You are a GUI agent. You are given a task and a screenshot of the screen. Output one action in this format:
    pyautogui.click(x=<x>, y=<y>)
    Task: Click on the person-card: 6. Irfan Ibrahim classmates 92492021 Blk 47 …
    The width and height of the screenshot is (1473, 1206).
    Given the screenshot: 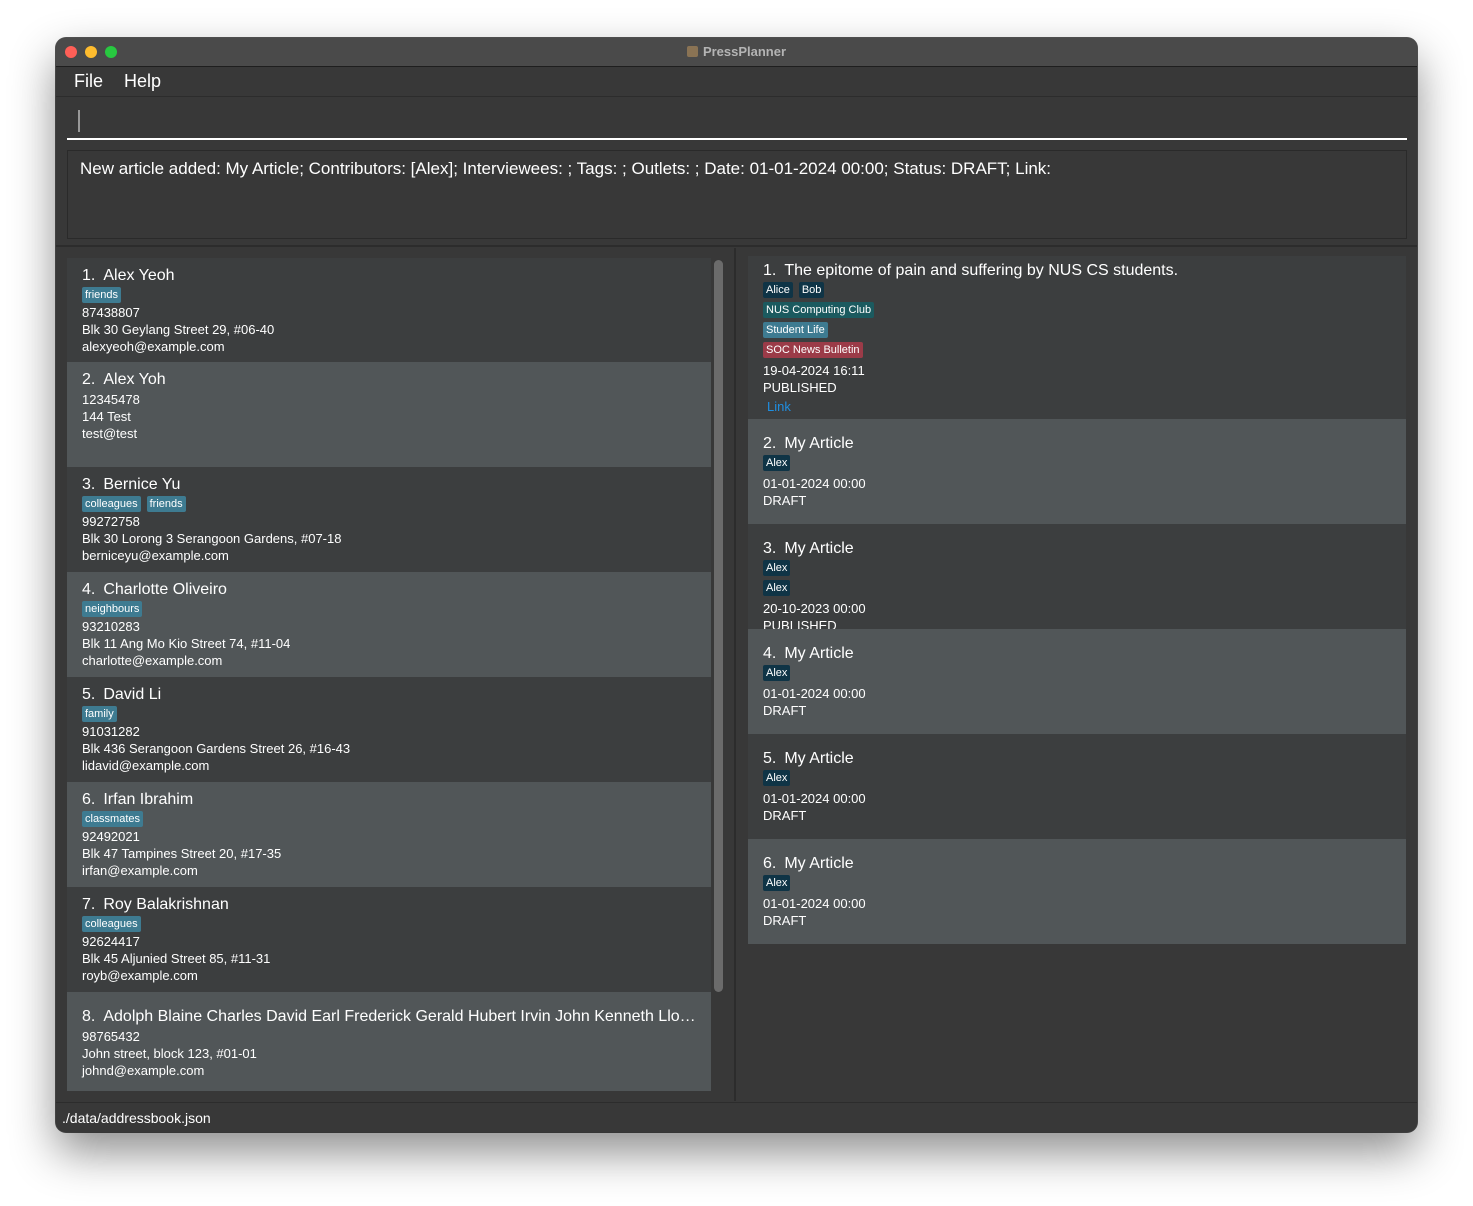 What is the action you would take?
    pyautogui.click(x=389, y=834)
    